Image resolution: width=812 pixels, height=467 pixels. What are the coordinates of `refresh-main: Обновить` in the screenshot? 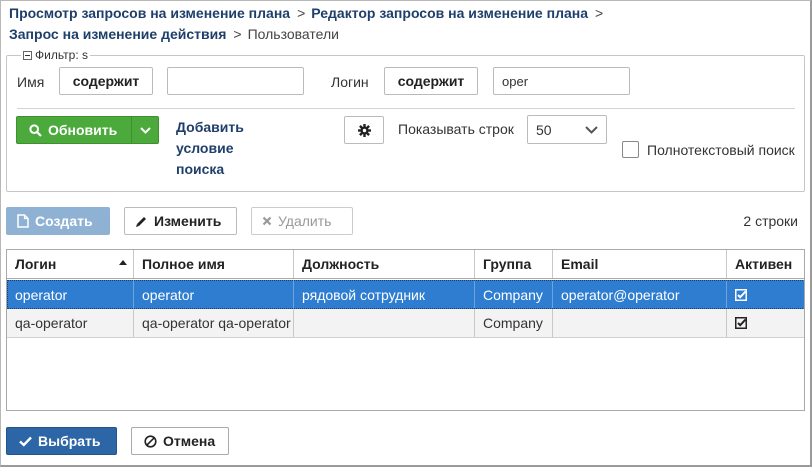 It's located at (74, 130).